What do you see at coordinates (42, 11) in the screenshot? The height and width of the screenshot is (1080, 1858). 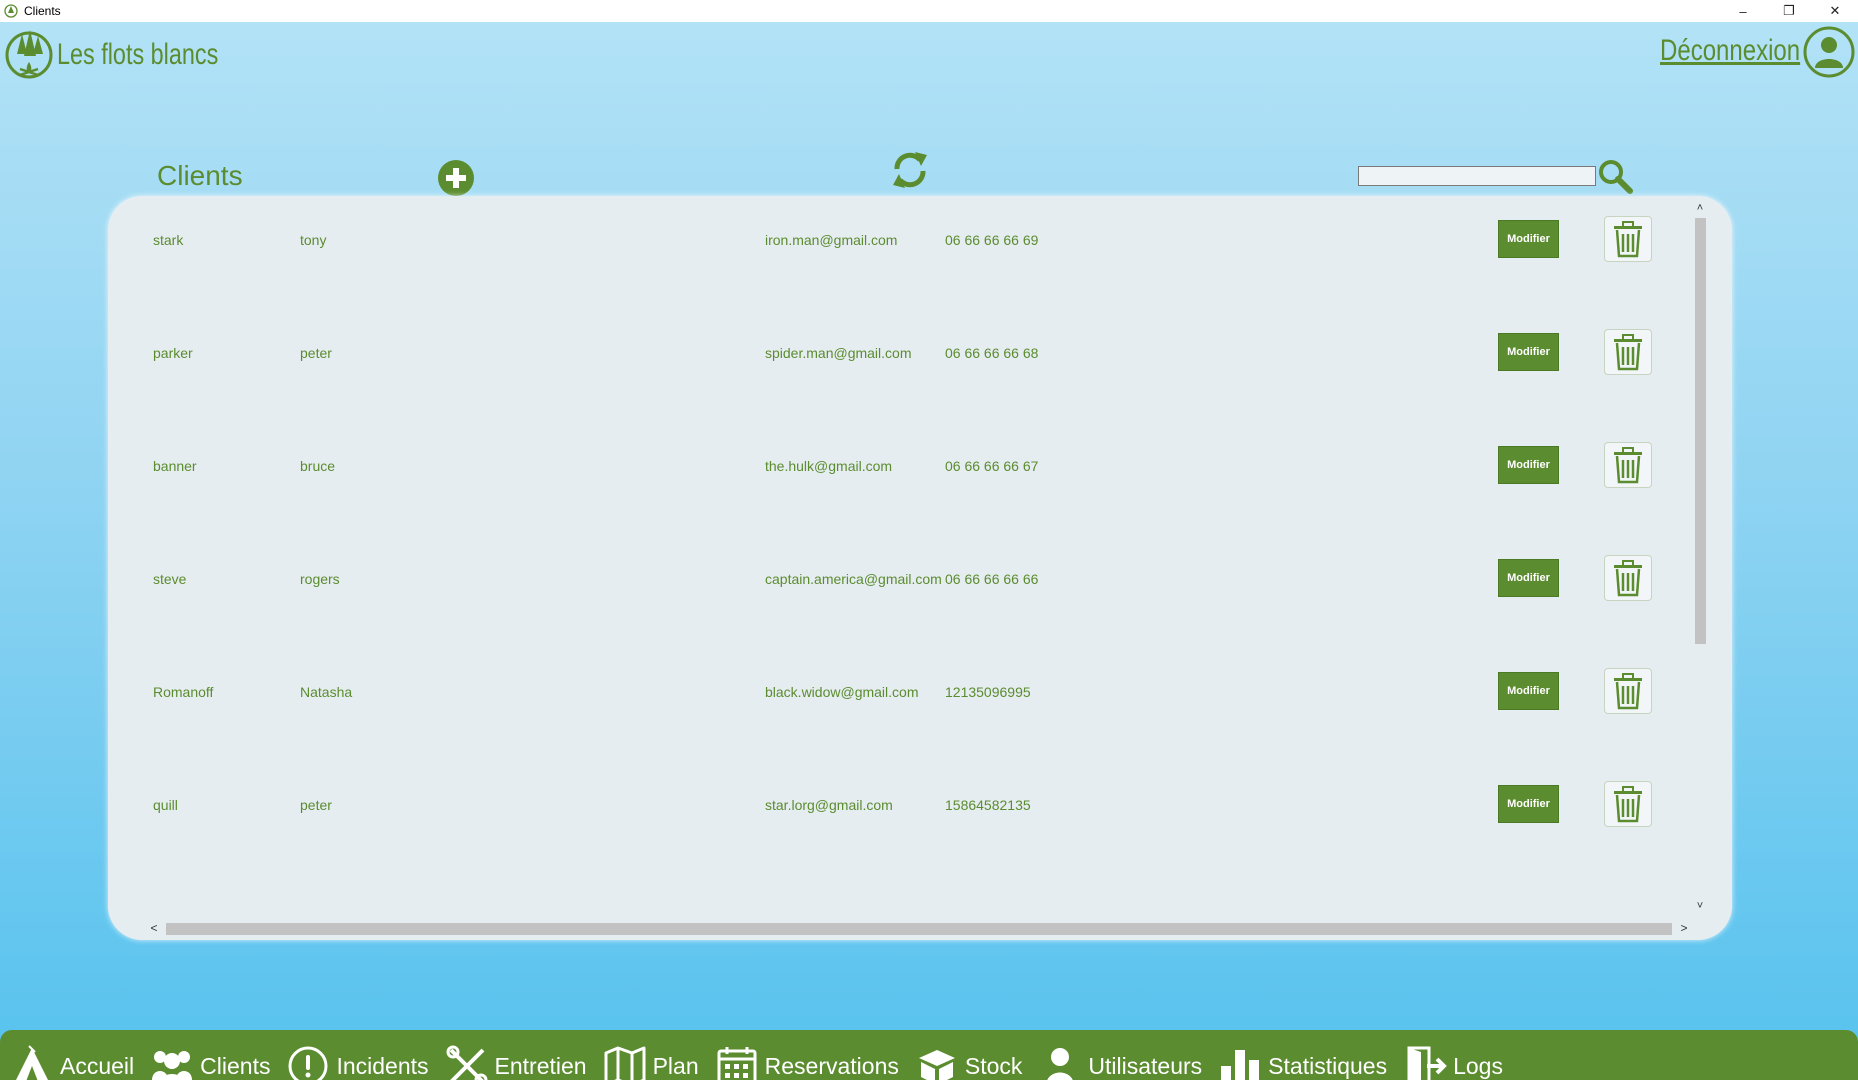 I see `window-title: Clients` at bounding box center [42, 11].